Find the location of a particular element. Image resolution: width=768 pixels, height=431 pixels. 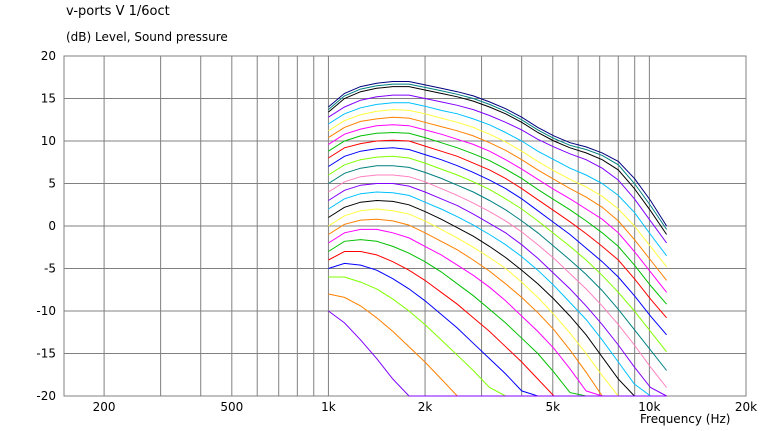

x-tick-label: 200 is located at coordinates (104, 407).